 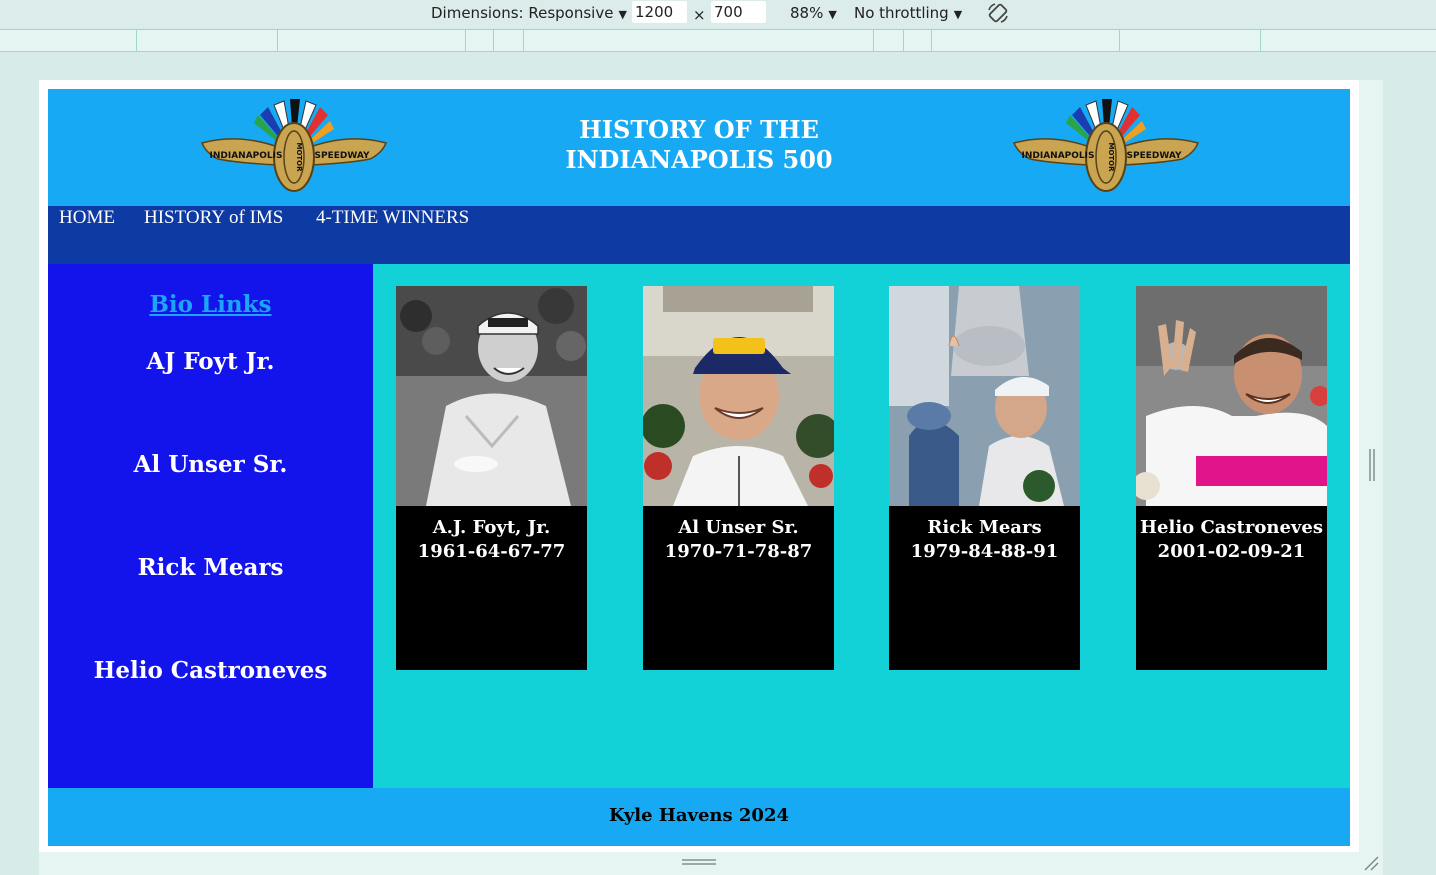 What do you see at coordinates (699, 15) in the screenshot?
I see `times-sign: ×` at bounding box center [699, 15].